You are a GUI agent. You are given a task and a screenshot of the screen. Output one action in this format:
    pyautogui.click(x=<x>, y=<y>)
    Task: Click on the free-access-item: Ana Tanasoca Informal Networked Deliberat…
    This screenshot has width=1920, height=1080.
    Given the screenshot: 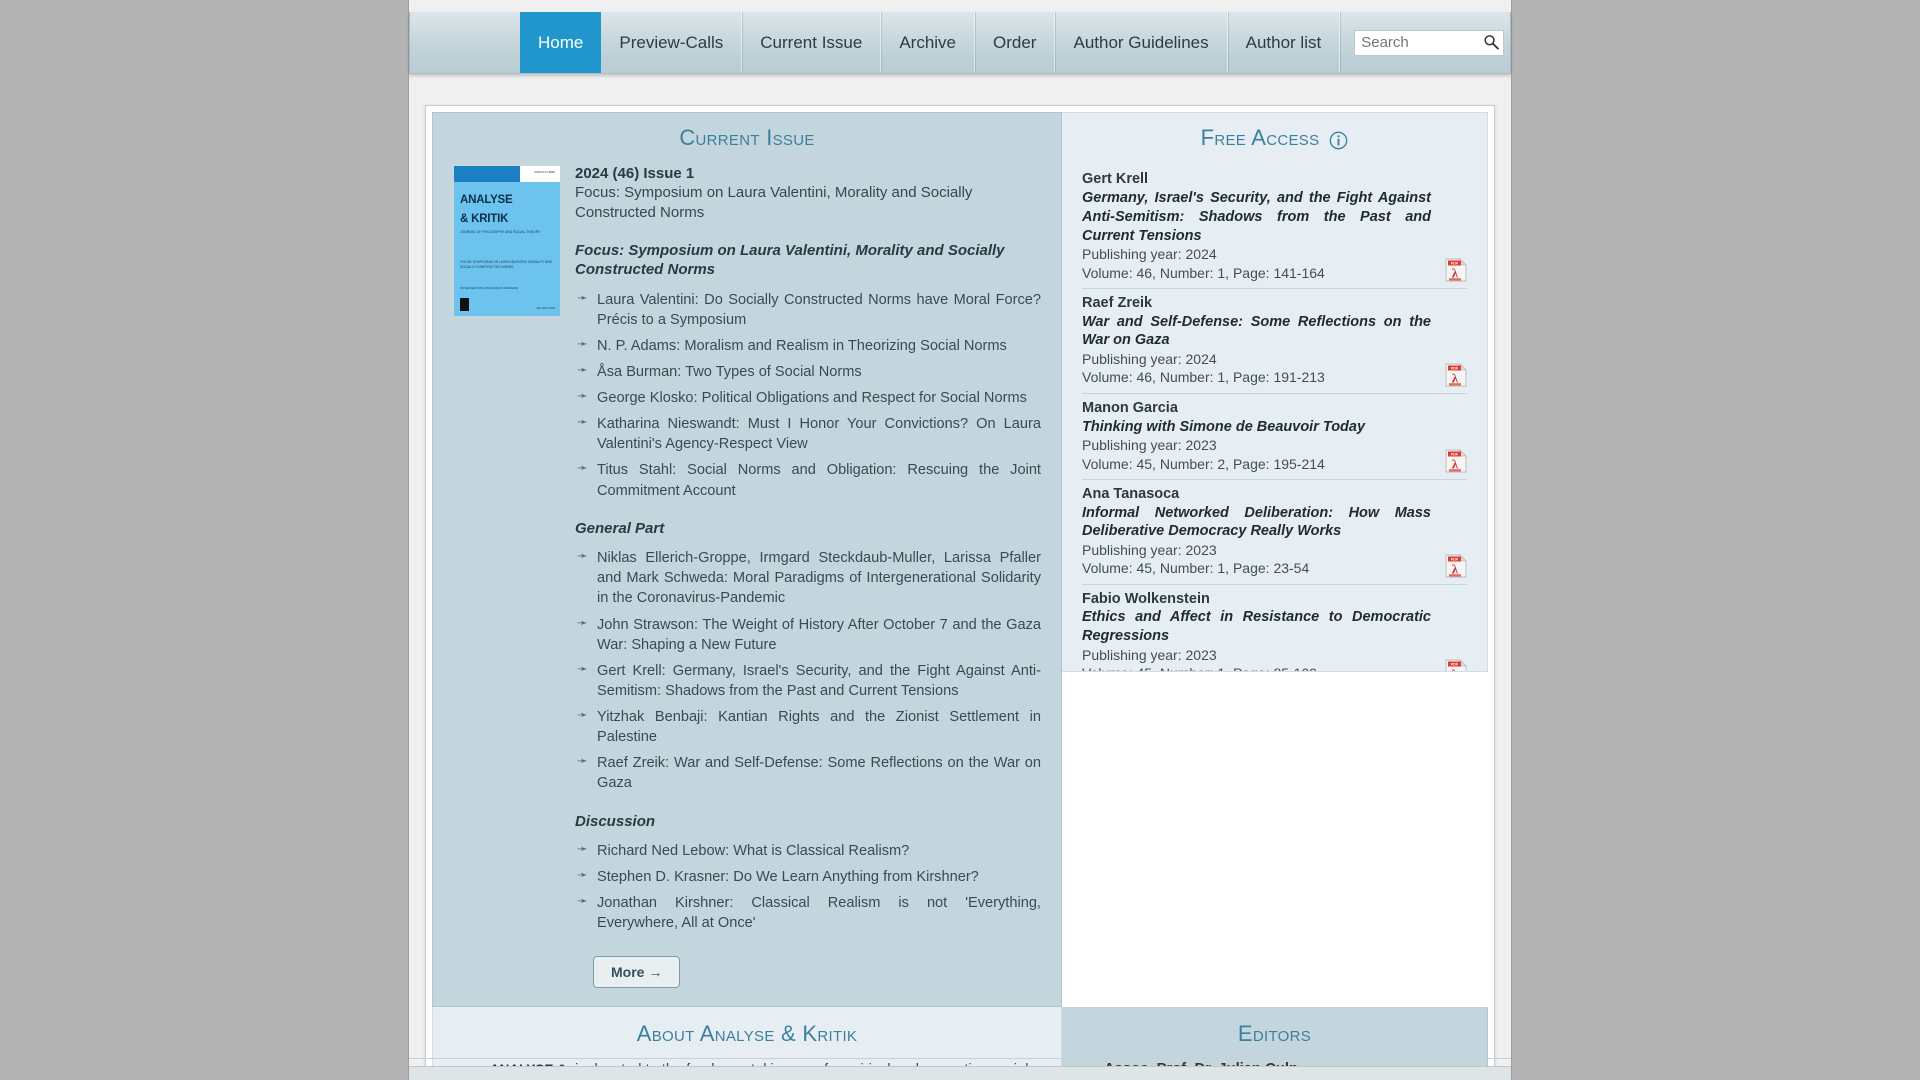 What is the action you would take?
    pyautogui.click(x=1274, y=532)
    